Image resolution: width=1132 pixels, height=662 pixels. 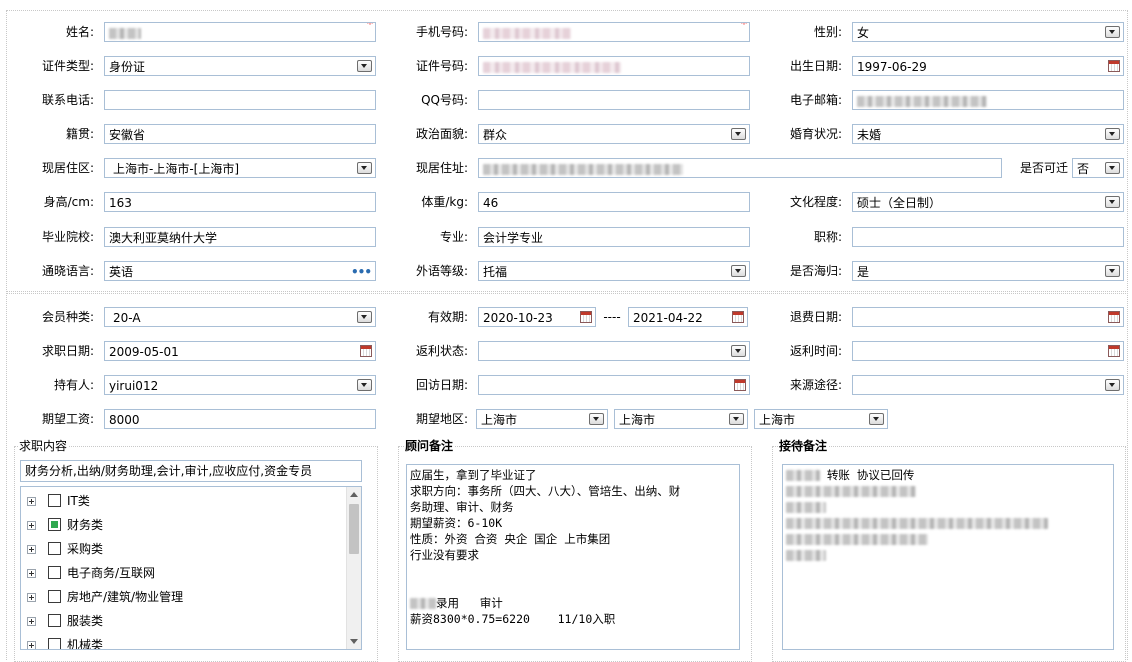 What do you see at coordinates (67, 168) in the screenshot?
I see `residence-area-label: 现居住区:` at bounding box center [67, 168].